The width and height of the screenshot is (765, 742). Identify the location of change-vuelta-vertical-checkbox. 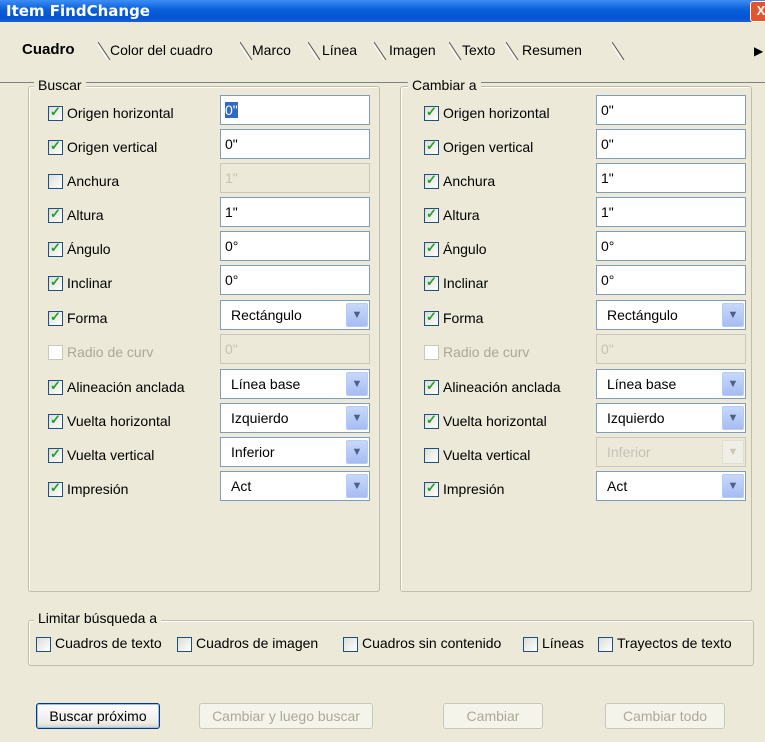
(431, 455).